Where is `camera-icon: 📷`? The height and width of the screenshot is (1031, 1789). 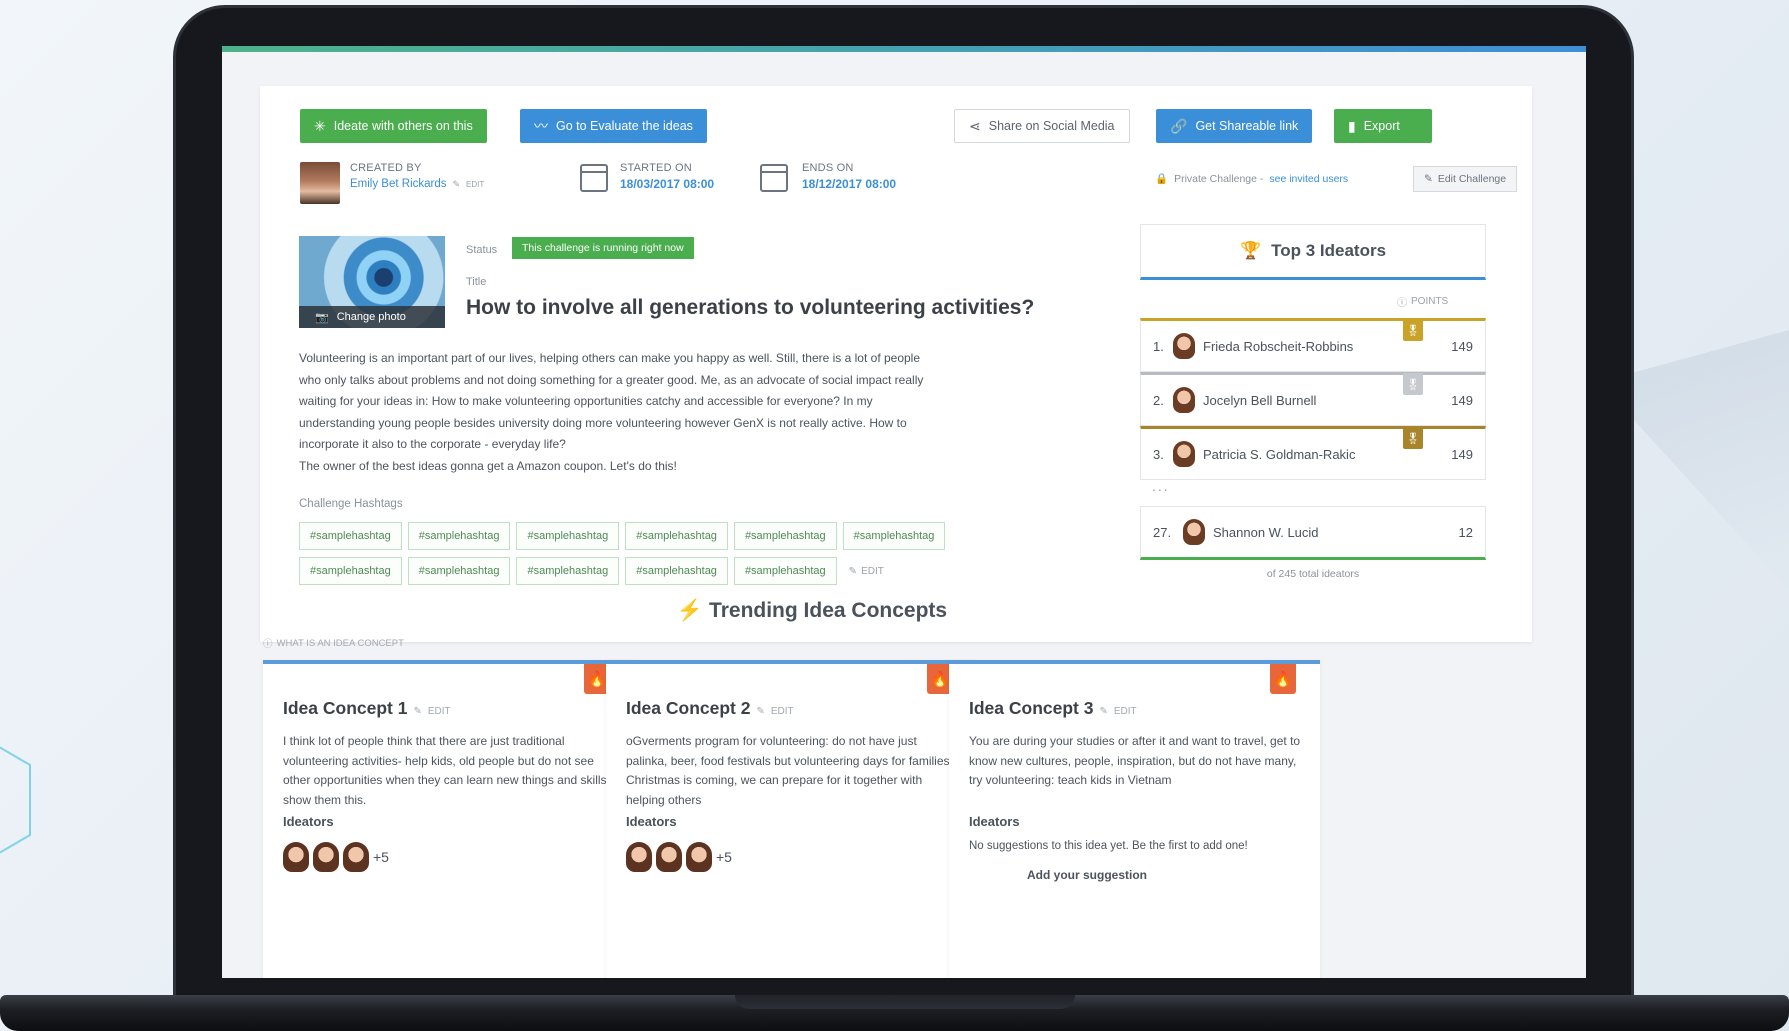 camera-icon: 📷 is located at coordinates (322, 317).